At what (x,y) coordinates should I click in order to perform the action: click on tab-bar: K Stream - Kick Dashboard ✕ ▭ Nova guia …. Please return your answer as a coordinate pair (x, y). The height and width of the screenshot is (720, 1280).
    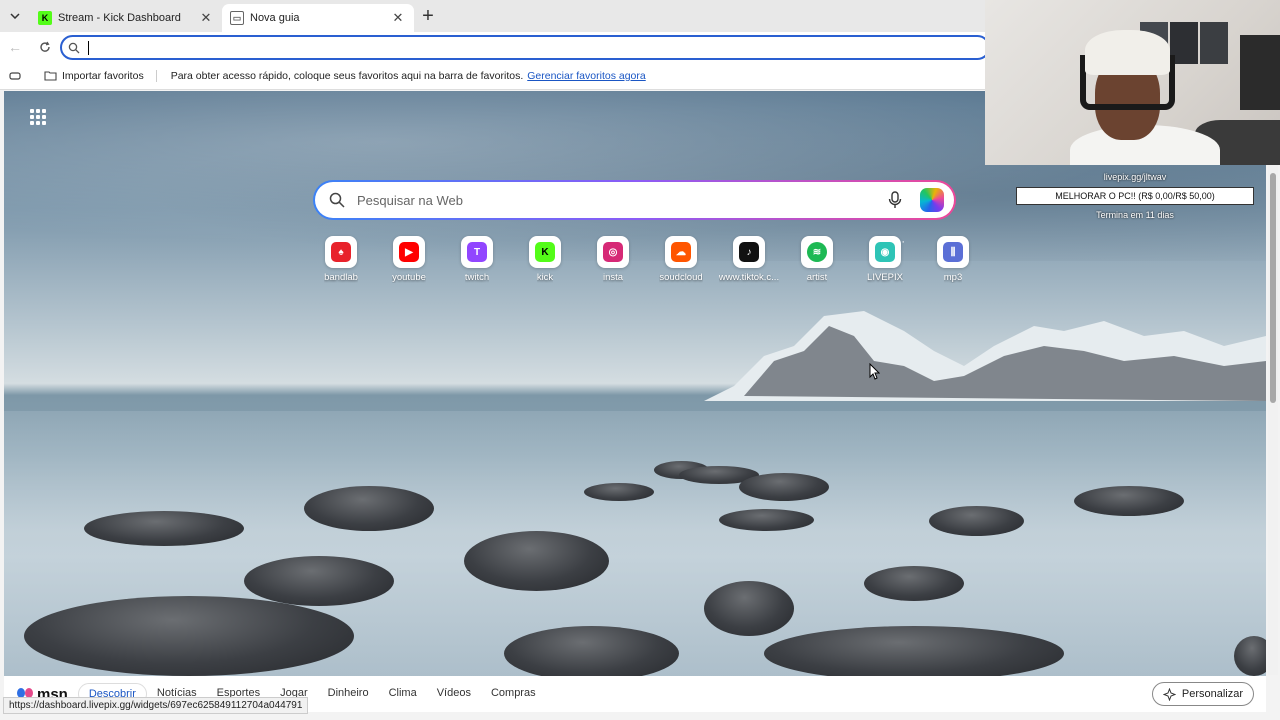
    Looking at the image, I should click on (492, 16).